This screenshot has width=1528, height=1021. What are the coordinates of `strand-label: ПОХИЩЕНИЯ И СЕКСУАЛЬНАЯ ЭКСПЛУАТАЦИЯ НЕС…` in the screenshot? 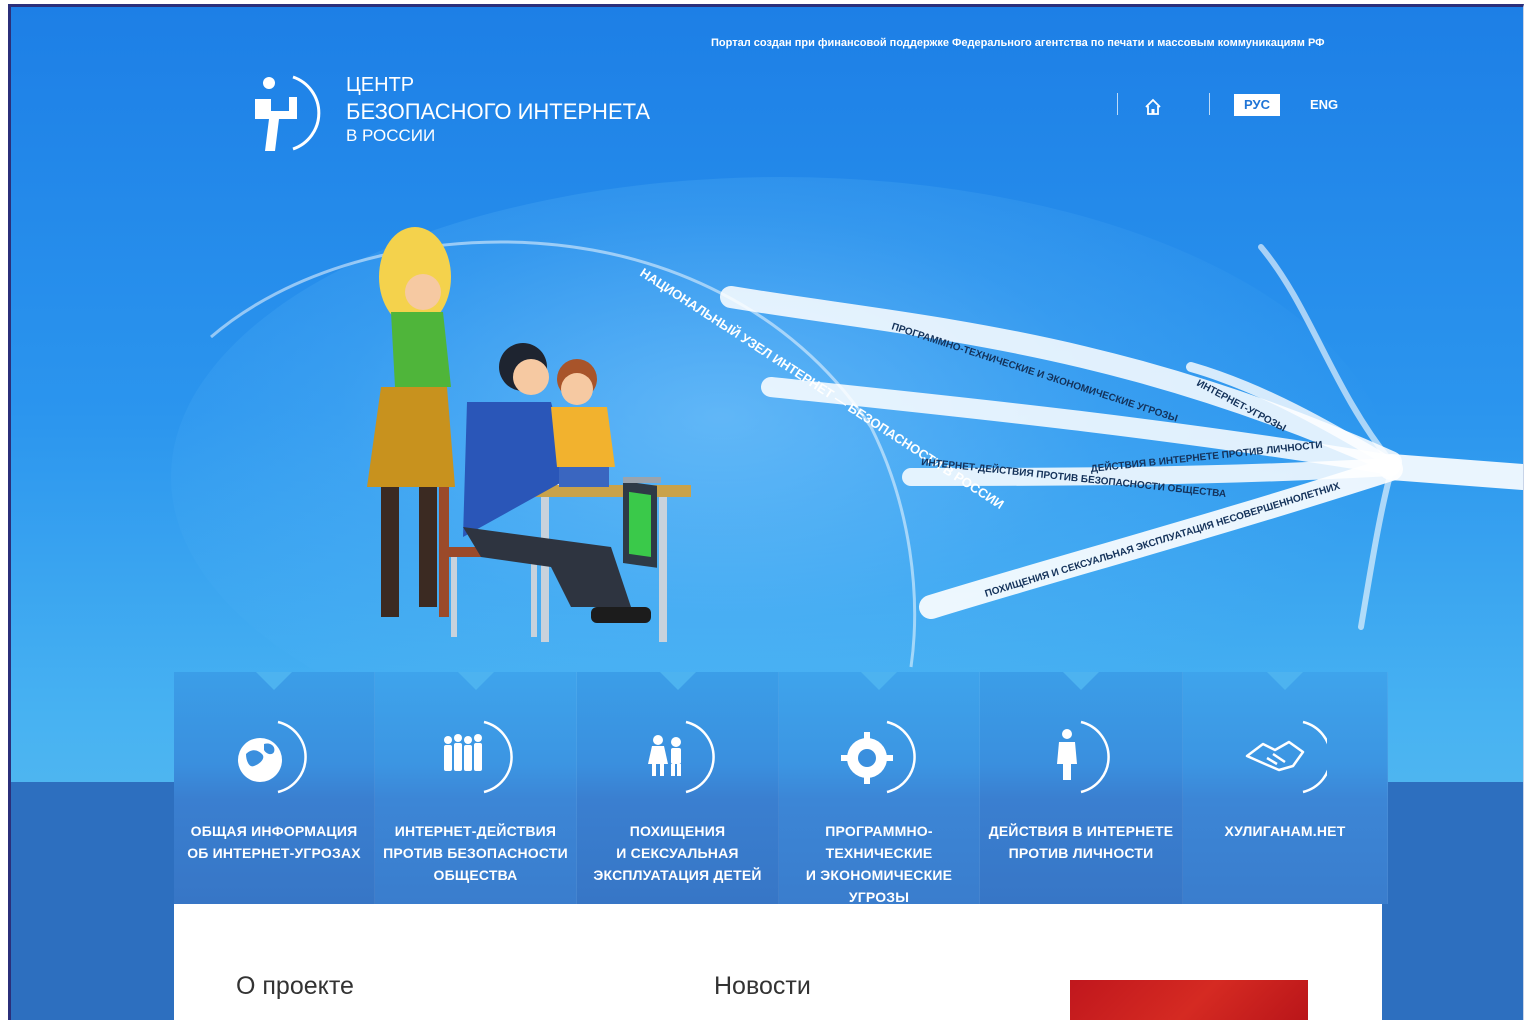 It's located at (1163, 540).